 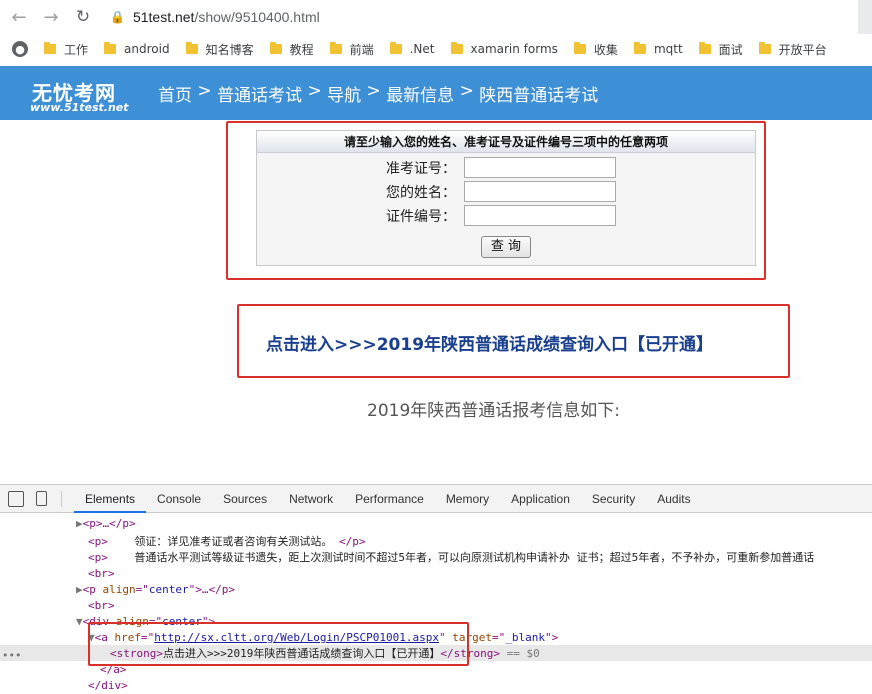 What do you see at coordinates (421, 216) in the screenshot?
I see `id-number-label: 证件编号：` at bounding box center [421, 216].